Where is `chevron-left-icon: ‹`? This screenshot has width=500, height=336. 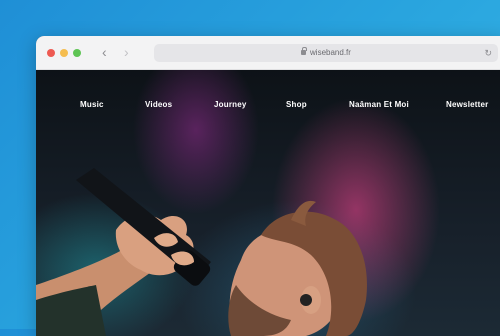 chevron-left-icon: ‹ is located at coordinates (104, 52).